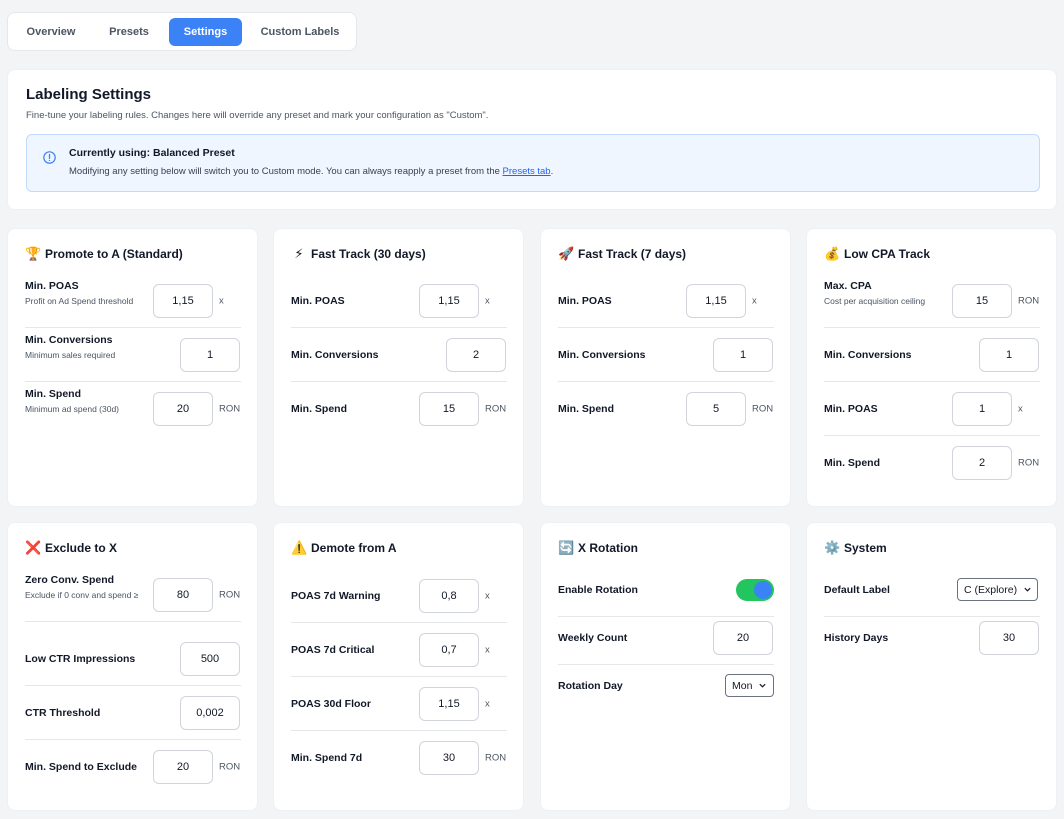  I want to click on setting-label: Max. CPA Cost per acquisition ceiling, so click(888, 293).